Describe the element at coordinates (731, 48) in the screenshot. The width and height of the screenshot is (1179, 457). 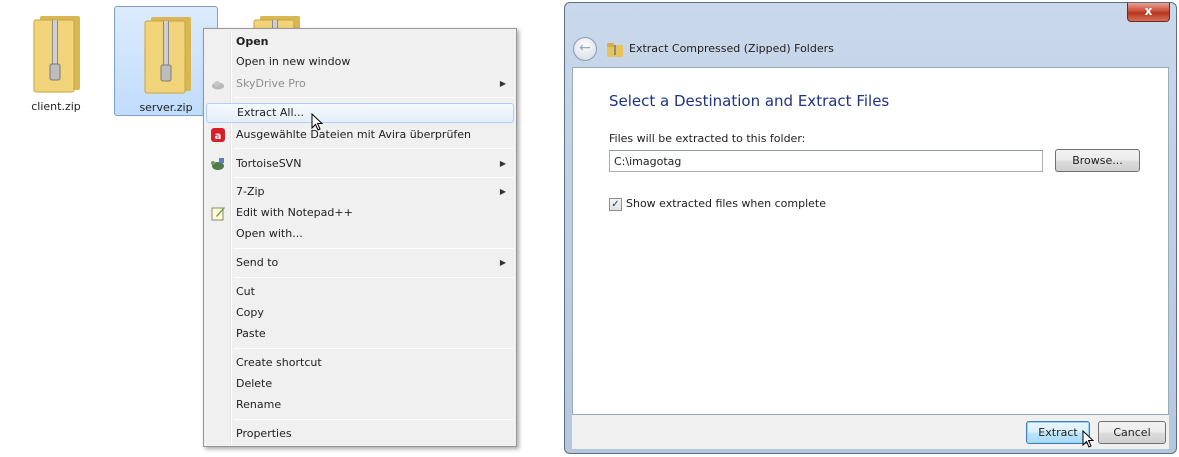
I see `dialog-title: Extract Compressed (Zipped) Folders` at that location.